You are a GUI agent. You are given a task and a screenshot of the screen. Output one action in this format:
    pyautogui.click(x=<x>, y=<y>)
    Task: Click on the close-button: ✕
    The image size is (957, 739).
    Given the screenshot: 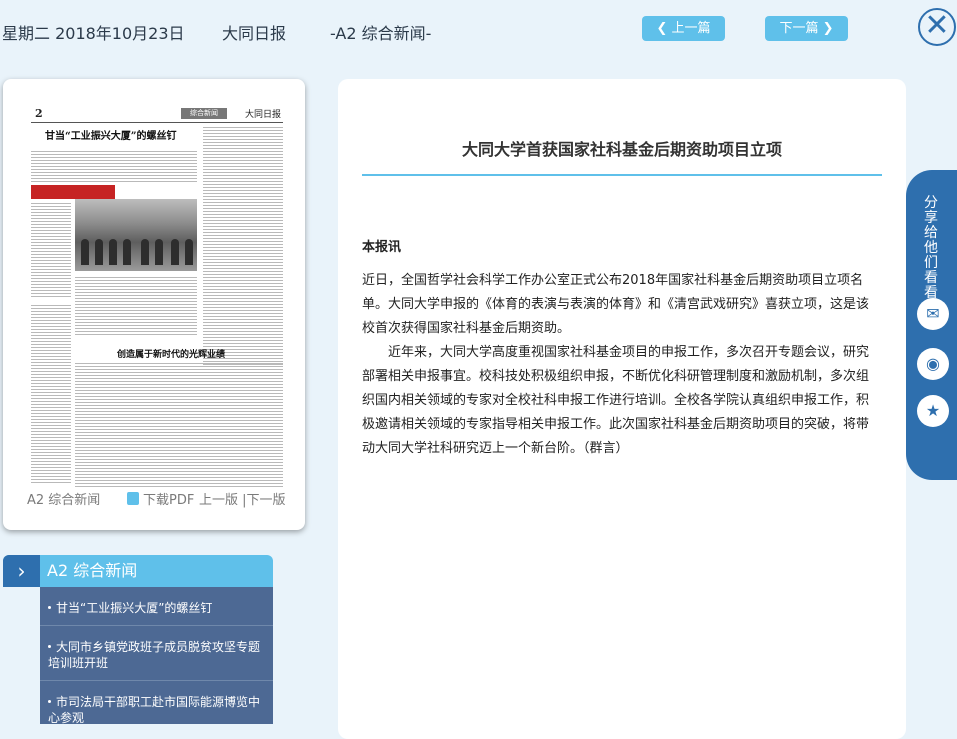 What is the action you would take?
    pyautogui.click(x=937, y=27)
    